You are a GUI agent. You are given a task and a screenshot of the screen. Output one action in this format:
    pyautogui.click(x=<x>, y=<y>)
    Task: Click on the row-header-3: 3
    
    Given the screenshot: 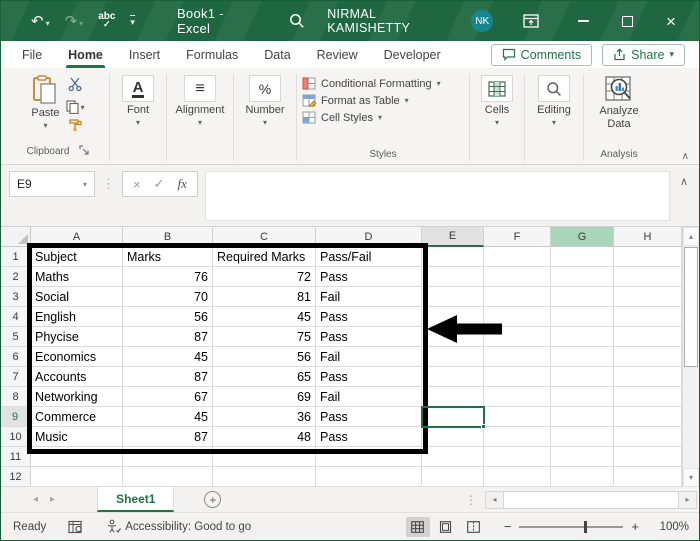 What is the action you would take?
    pyautogui.click(x=16, y=297)
    